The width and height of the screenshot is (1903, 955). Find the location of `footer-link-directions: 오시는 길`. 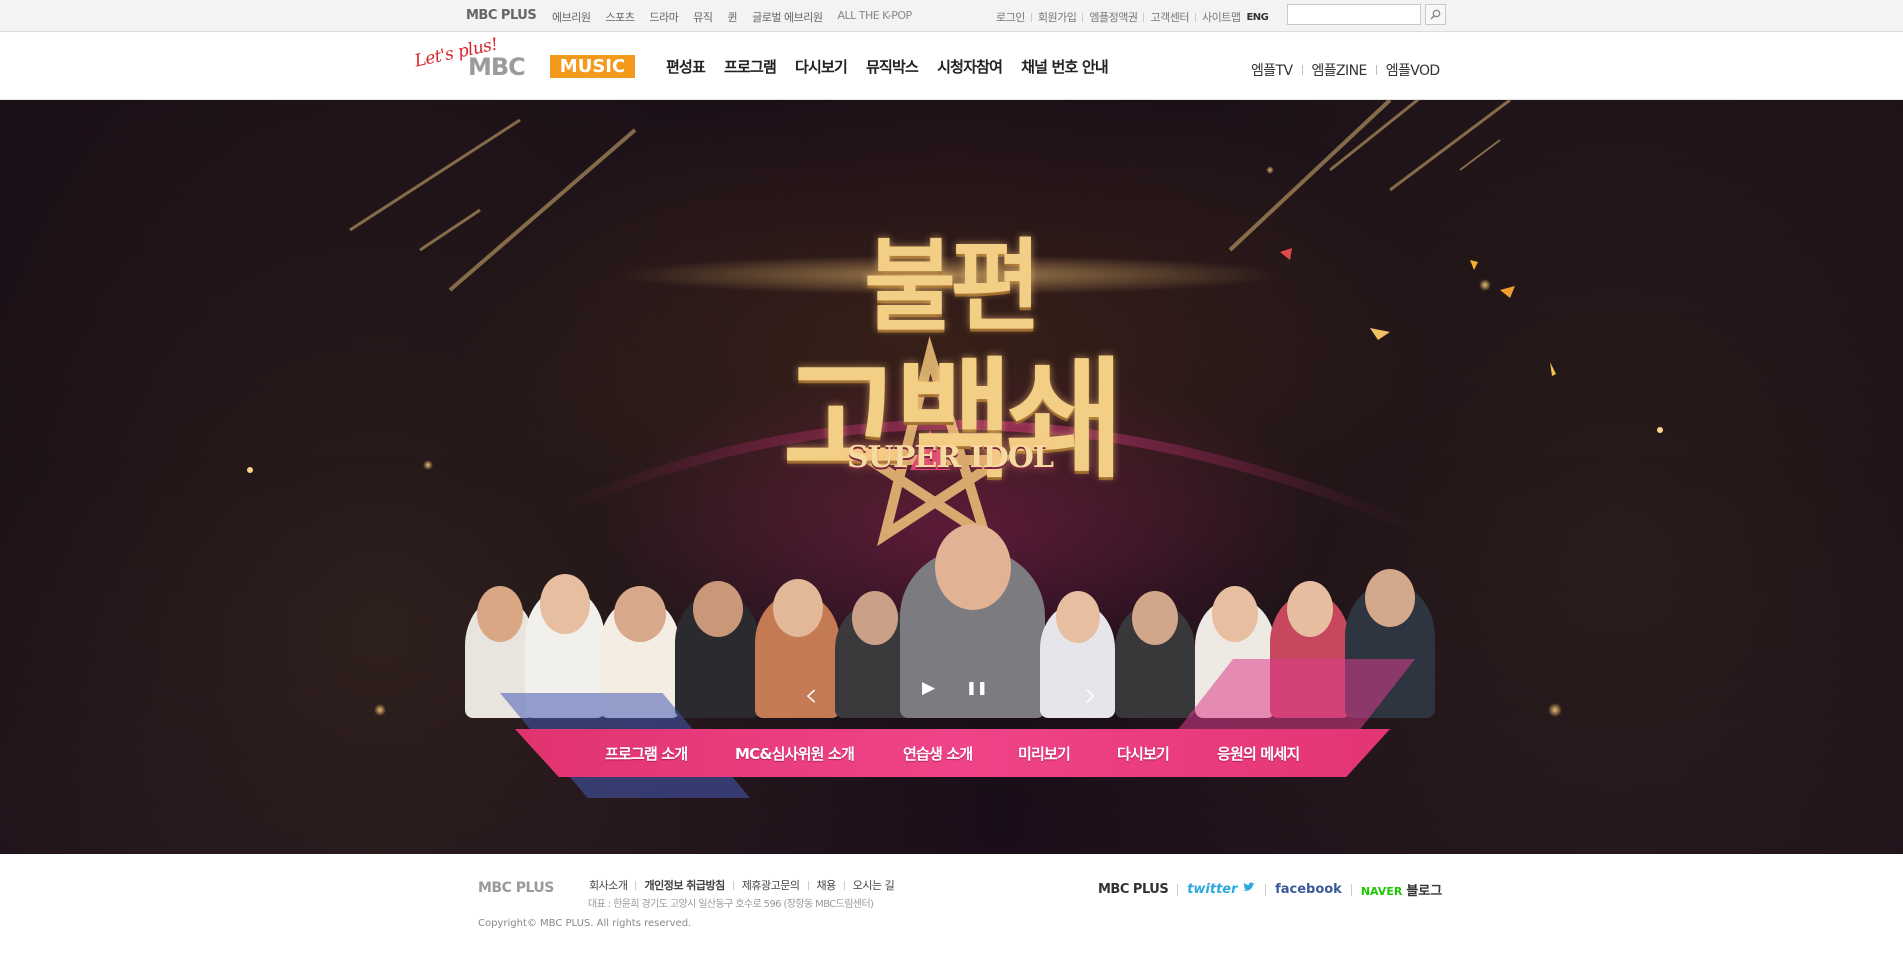

footer-link-directions: 오시는 길 is located at coordinates (874, 885).